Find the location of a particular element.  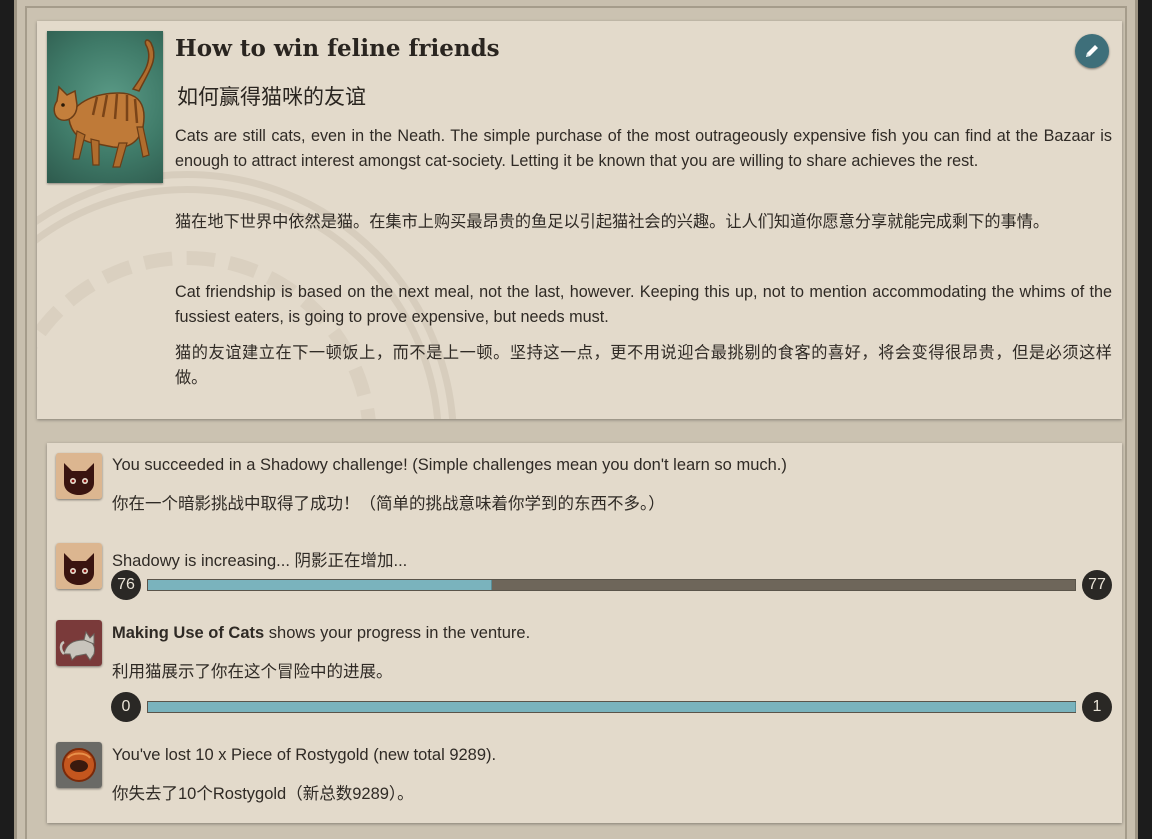

progress-end-value: 77 is located at coordinates (1097, 585).